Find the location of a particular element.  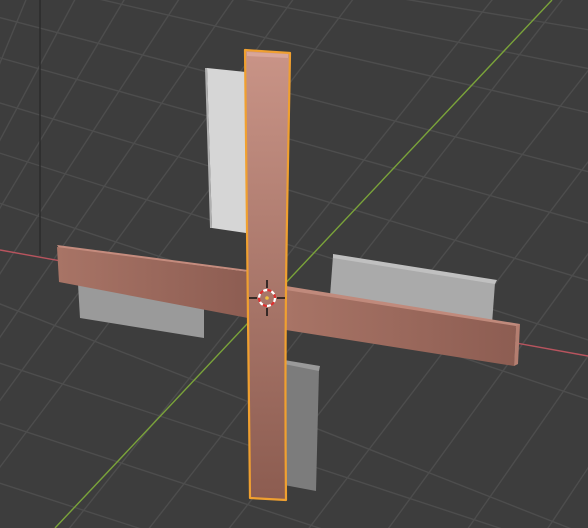

back-panel-top is located at coordinates (226, 150).